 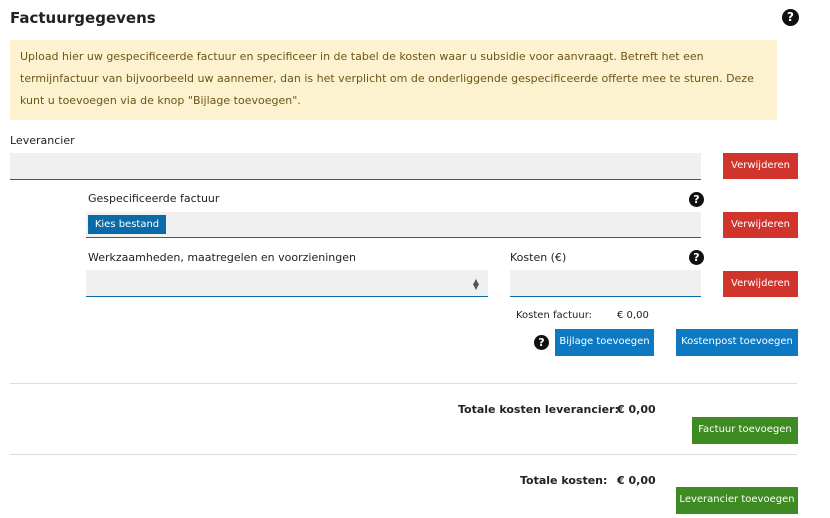 I want to click on totale-kosten-leverancier-label: Totale kosten leverancier:, so click(x=538, y=409).